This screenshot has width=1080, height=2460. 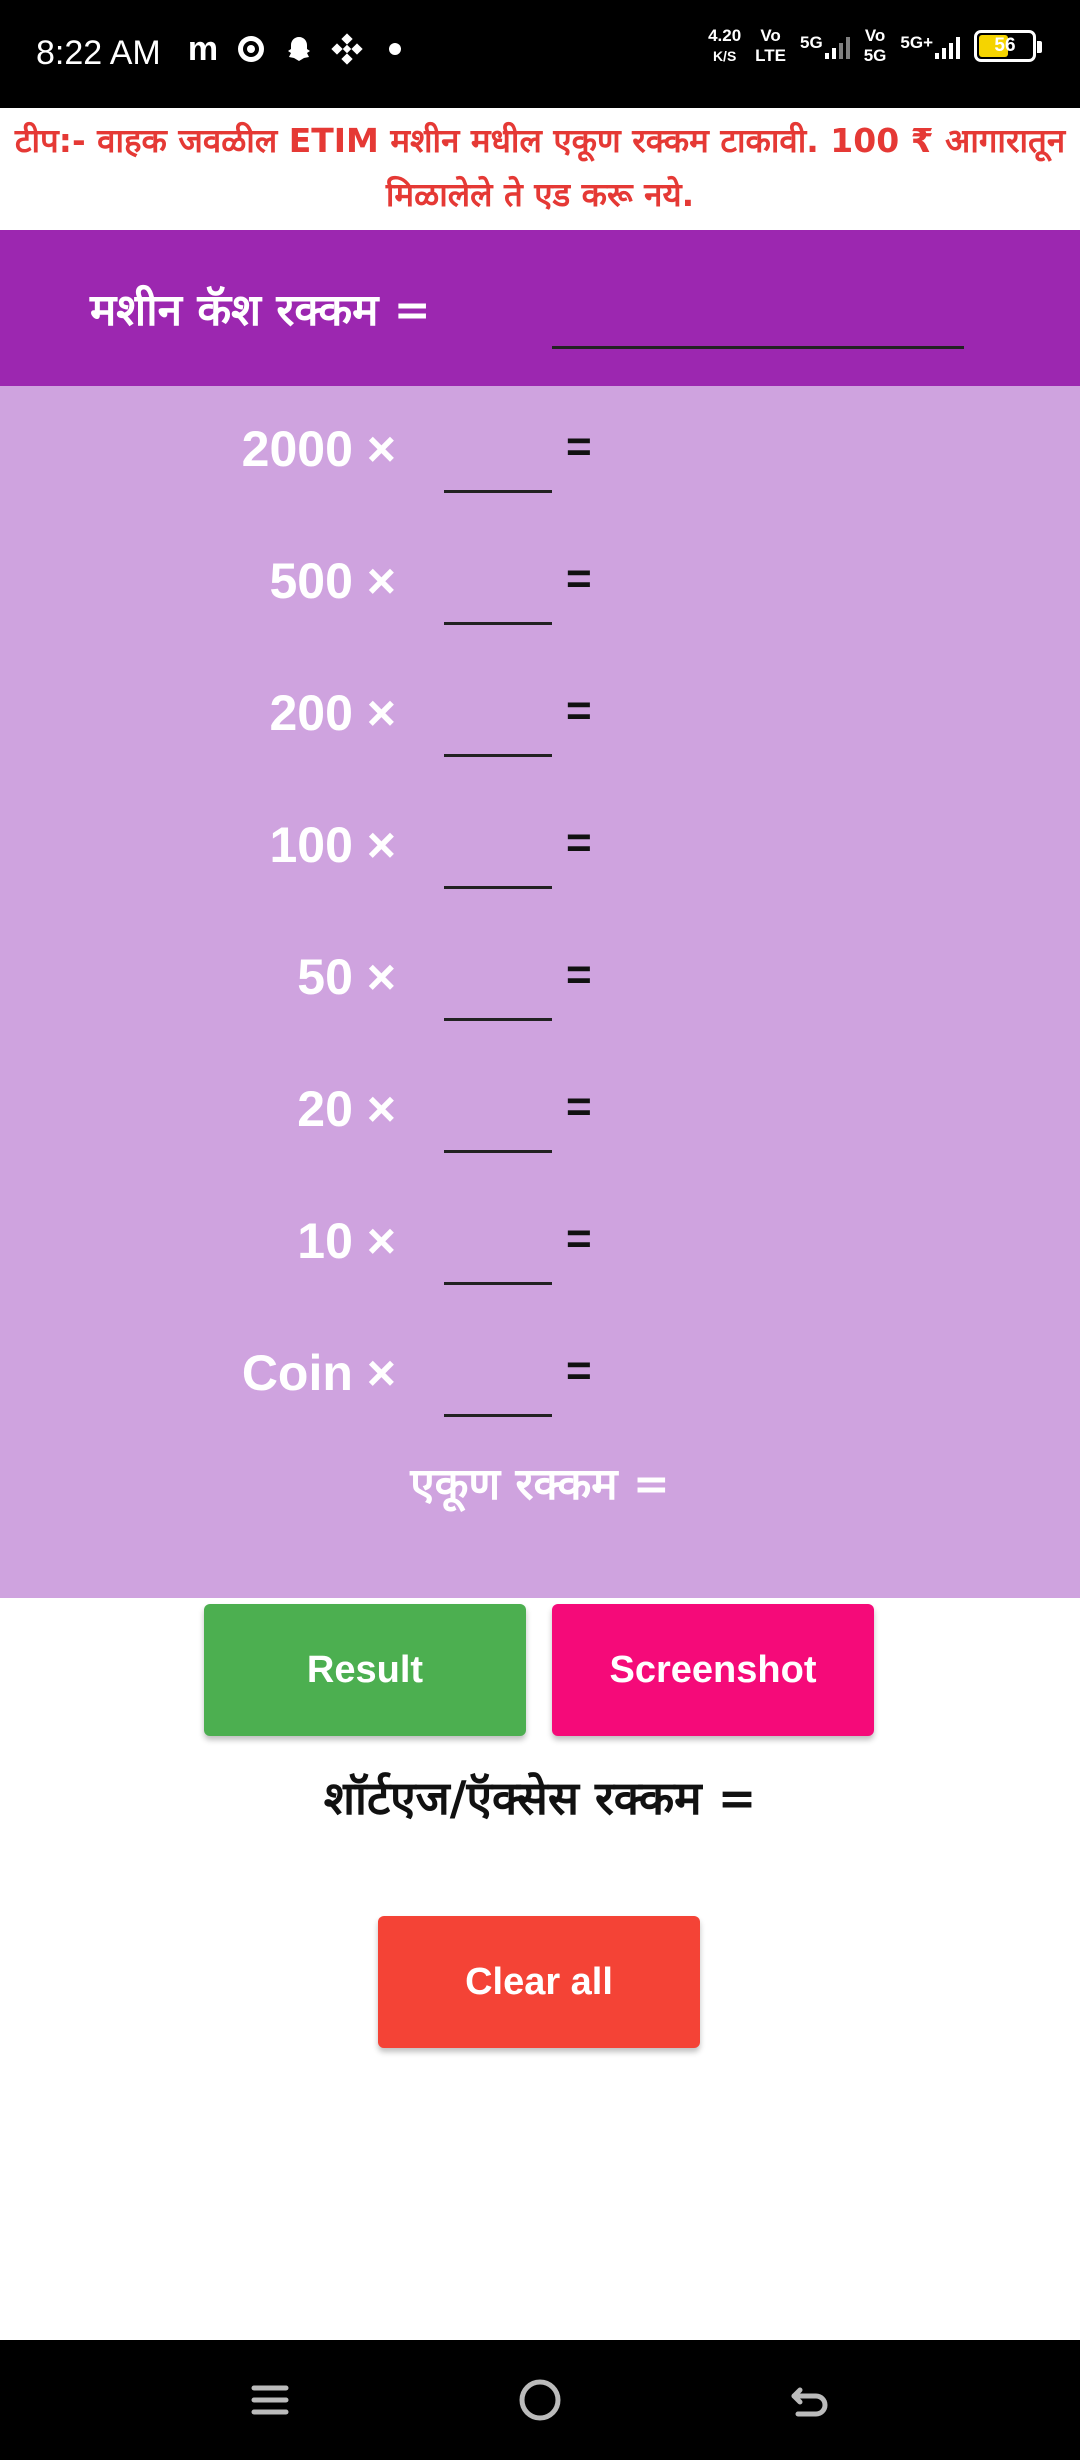 What do you see at coordinates (365, 1670) in the screenshot?
I see `result-button: Result` at bounding box center [365, 1670].